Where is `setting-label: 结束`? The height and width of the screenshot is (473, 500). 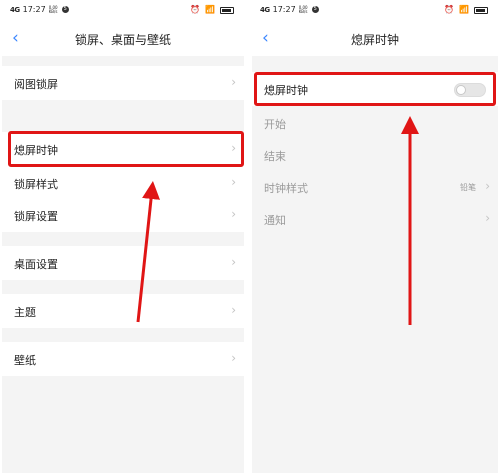
setting-label: 结束 is located at coordinates (275, 156).